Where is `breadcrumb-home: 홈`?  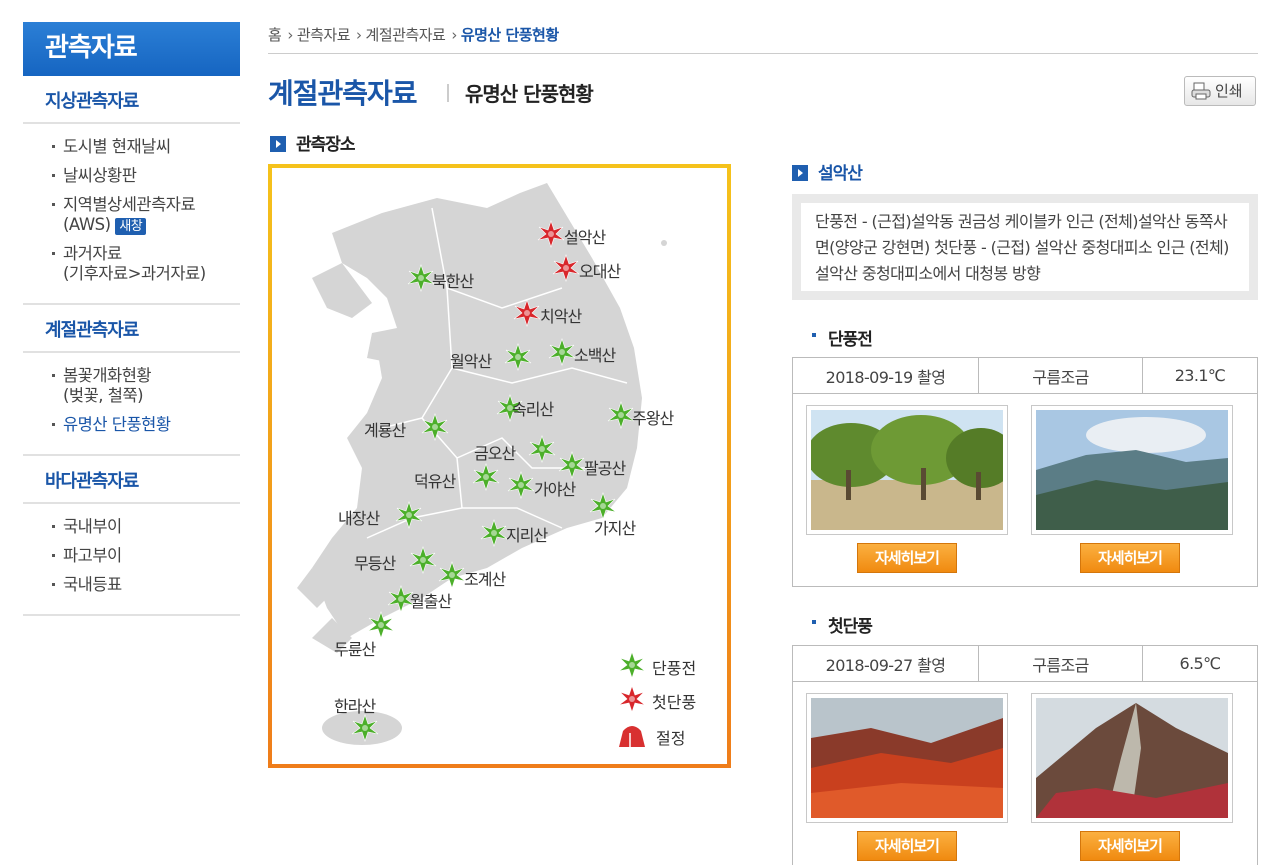 breadcrumb-home: 홈 is located at coordinates (275, 35).